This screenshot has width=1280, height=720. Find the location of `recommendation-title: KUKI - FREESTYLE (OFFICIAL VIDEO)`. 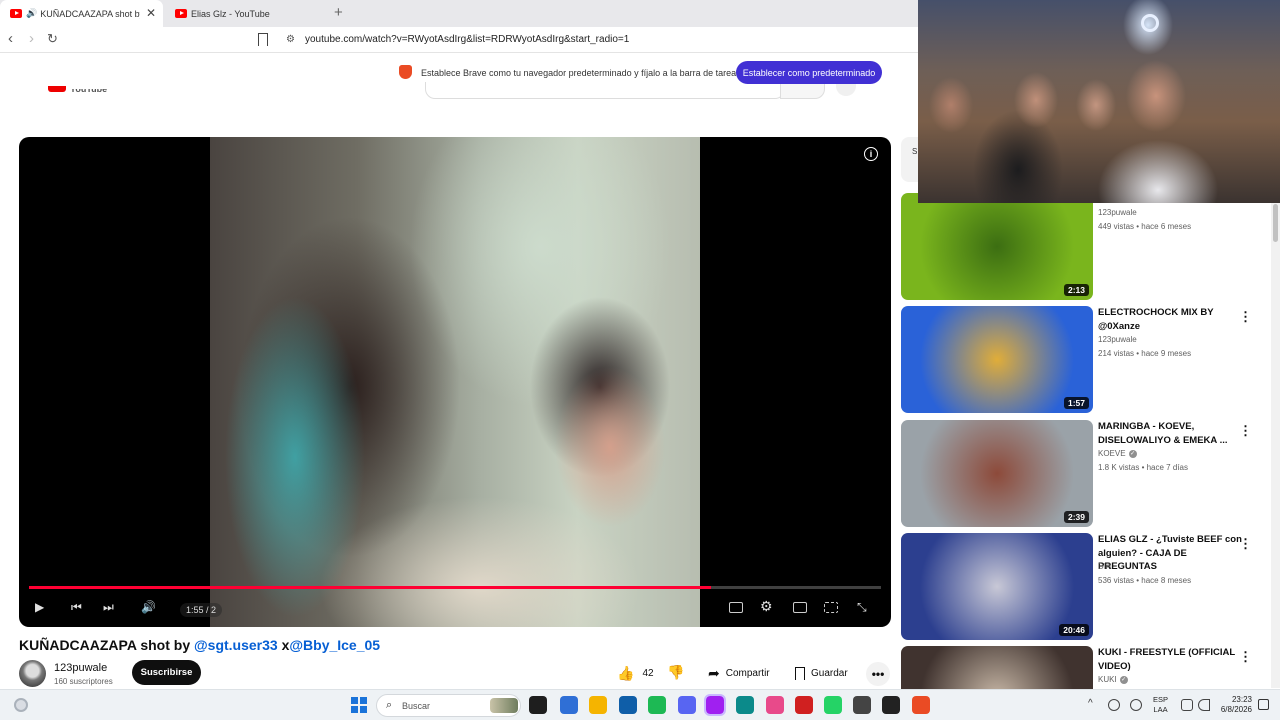

recommendation-title: KUKI - FREESTYLE (OFFICIAL VIDEO) is located at coordinates (1170, 659).